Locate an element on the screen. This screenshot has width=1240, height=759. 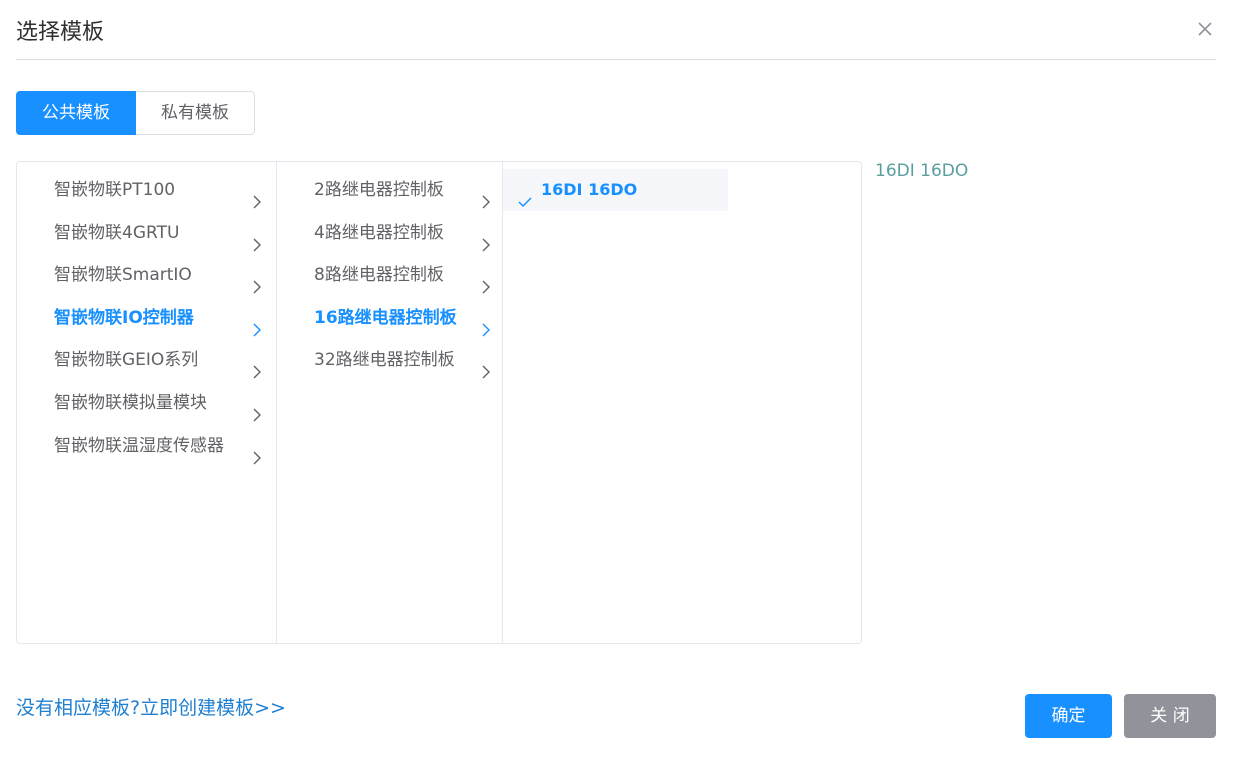
cascader-option: 智嵌物联4GRTU is located at coordinates (146, 233).